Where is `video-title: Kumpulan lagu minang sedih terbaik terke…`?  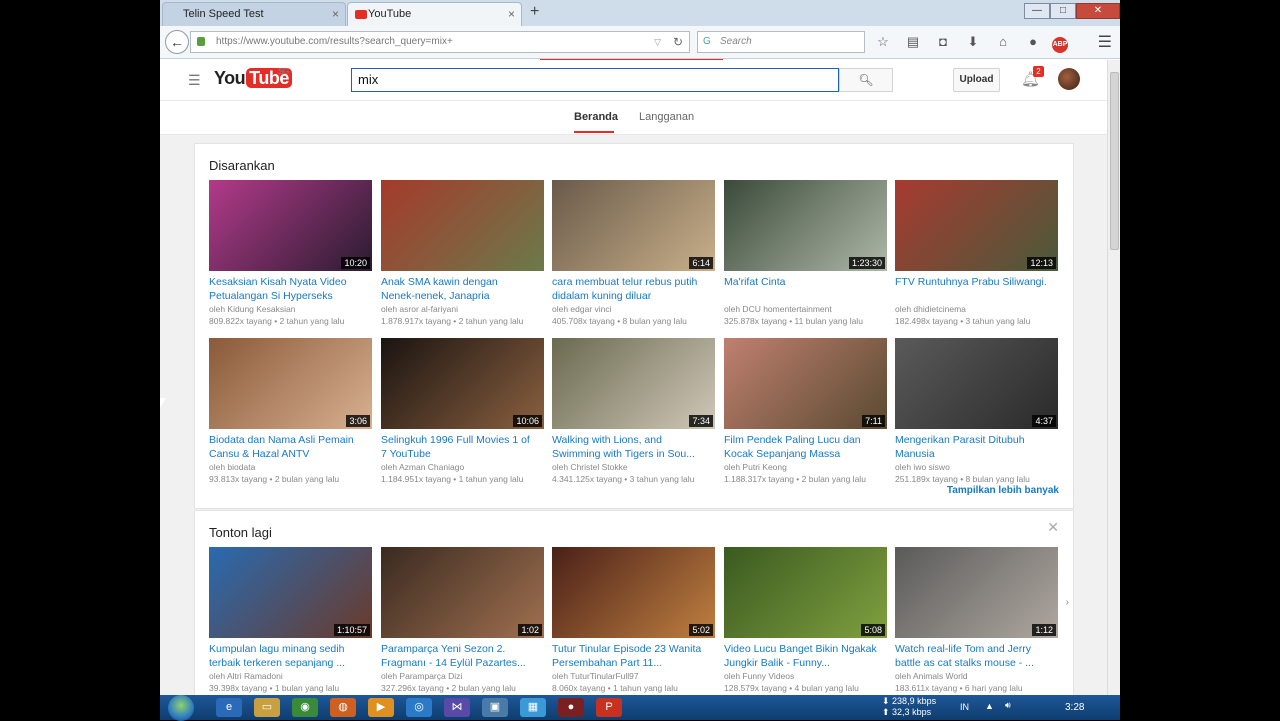
video-title: Kumpulan lagu minang sedih terbaik terke… is located at coordinates (290, 656).